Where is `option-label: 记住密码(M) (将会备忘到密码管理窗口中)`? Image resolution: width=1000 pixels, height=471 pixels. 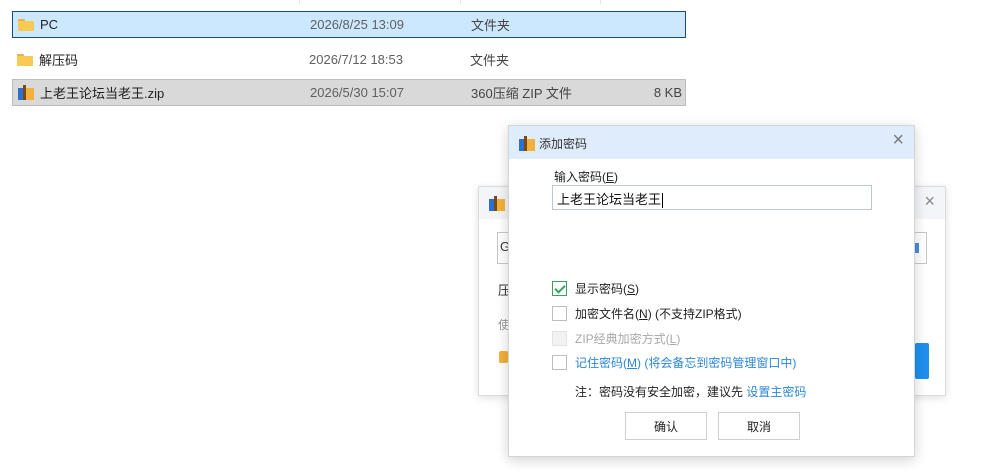 option-label: 记住密码(M) (将会备忘到密码管理窗口中) is located at coordinates (686, 363).